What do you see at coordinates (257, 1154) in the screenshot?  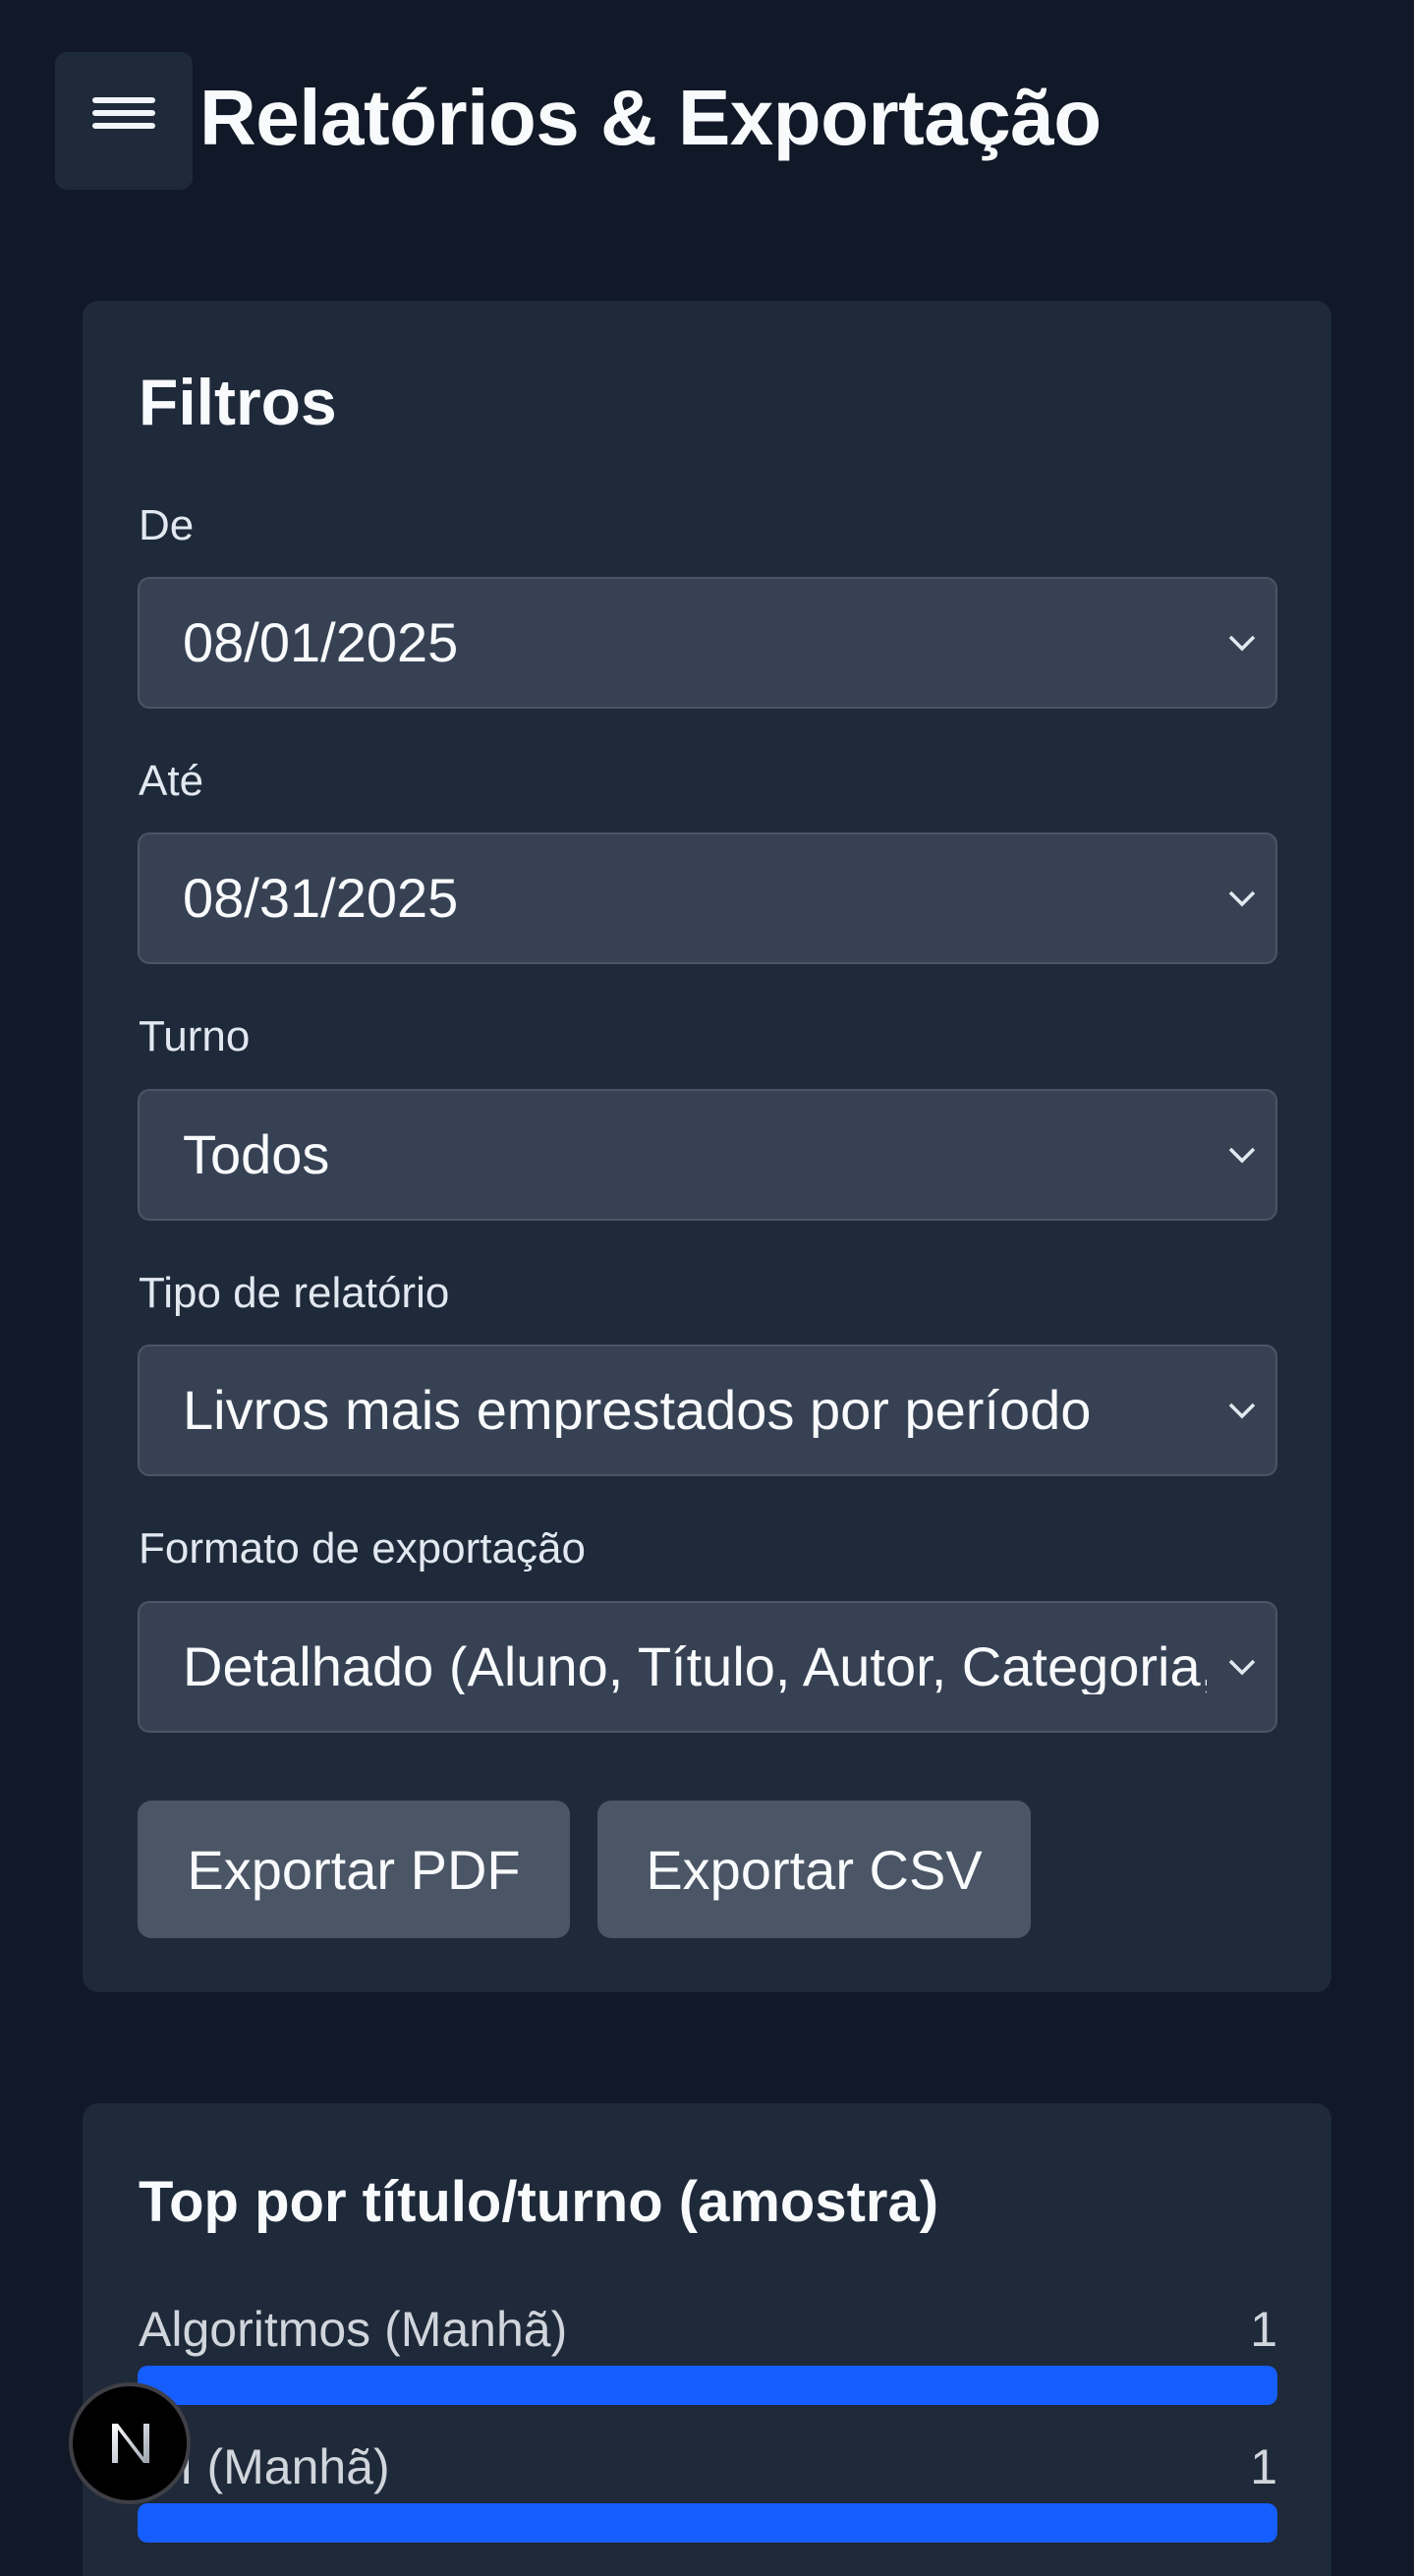 I see `shift-value: Todos` at bounding box center [257, 1154].